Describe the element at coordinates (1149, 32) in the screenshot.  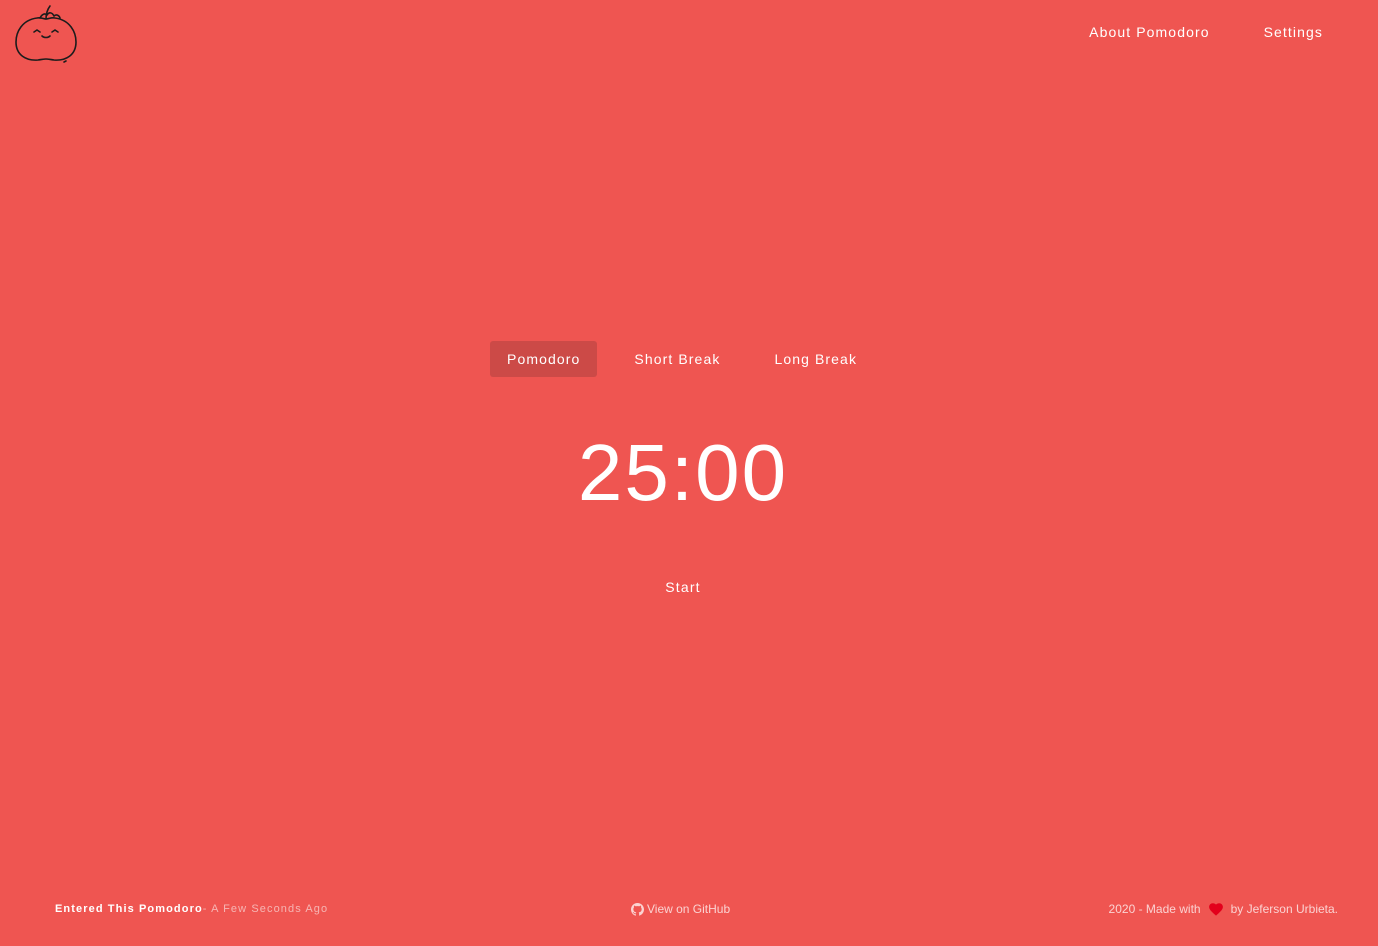
I see `nav-about-pomodoro: About Pomodoro` at that location.